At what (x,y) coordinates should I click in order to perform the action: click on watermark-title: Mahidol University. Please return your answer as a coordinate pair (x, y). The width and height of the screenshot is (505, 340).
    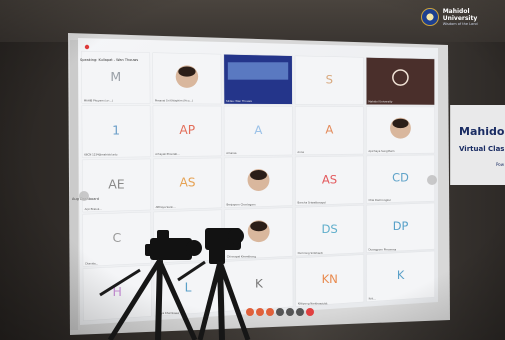
    Looking at the image, I should click on (460, 15).